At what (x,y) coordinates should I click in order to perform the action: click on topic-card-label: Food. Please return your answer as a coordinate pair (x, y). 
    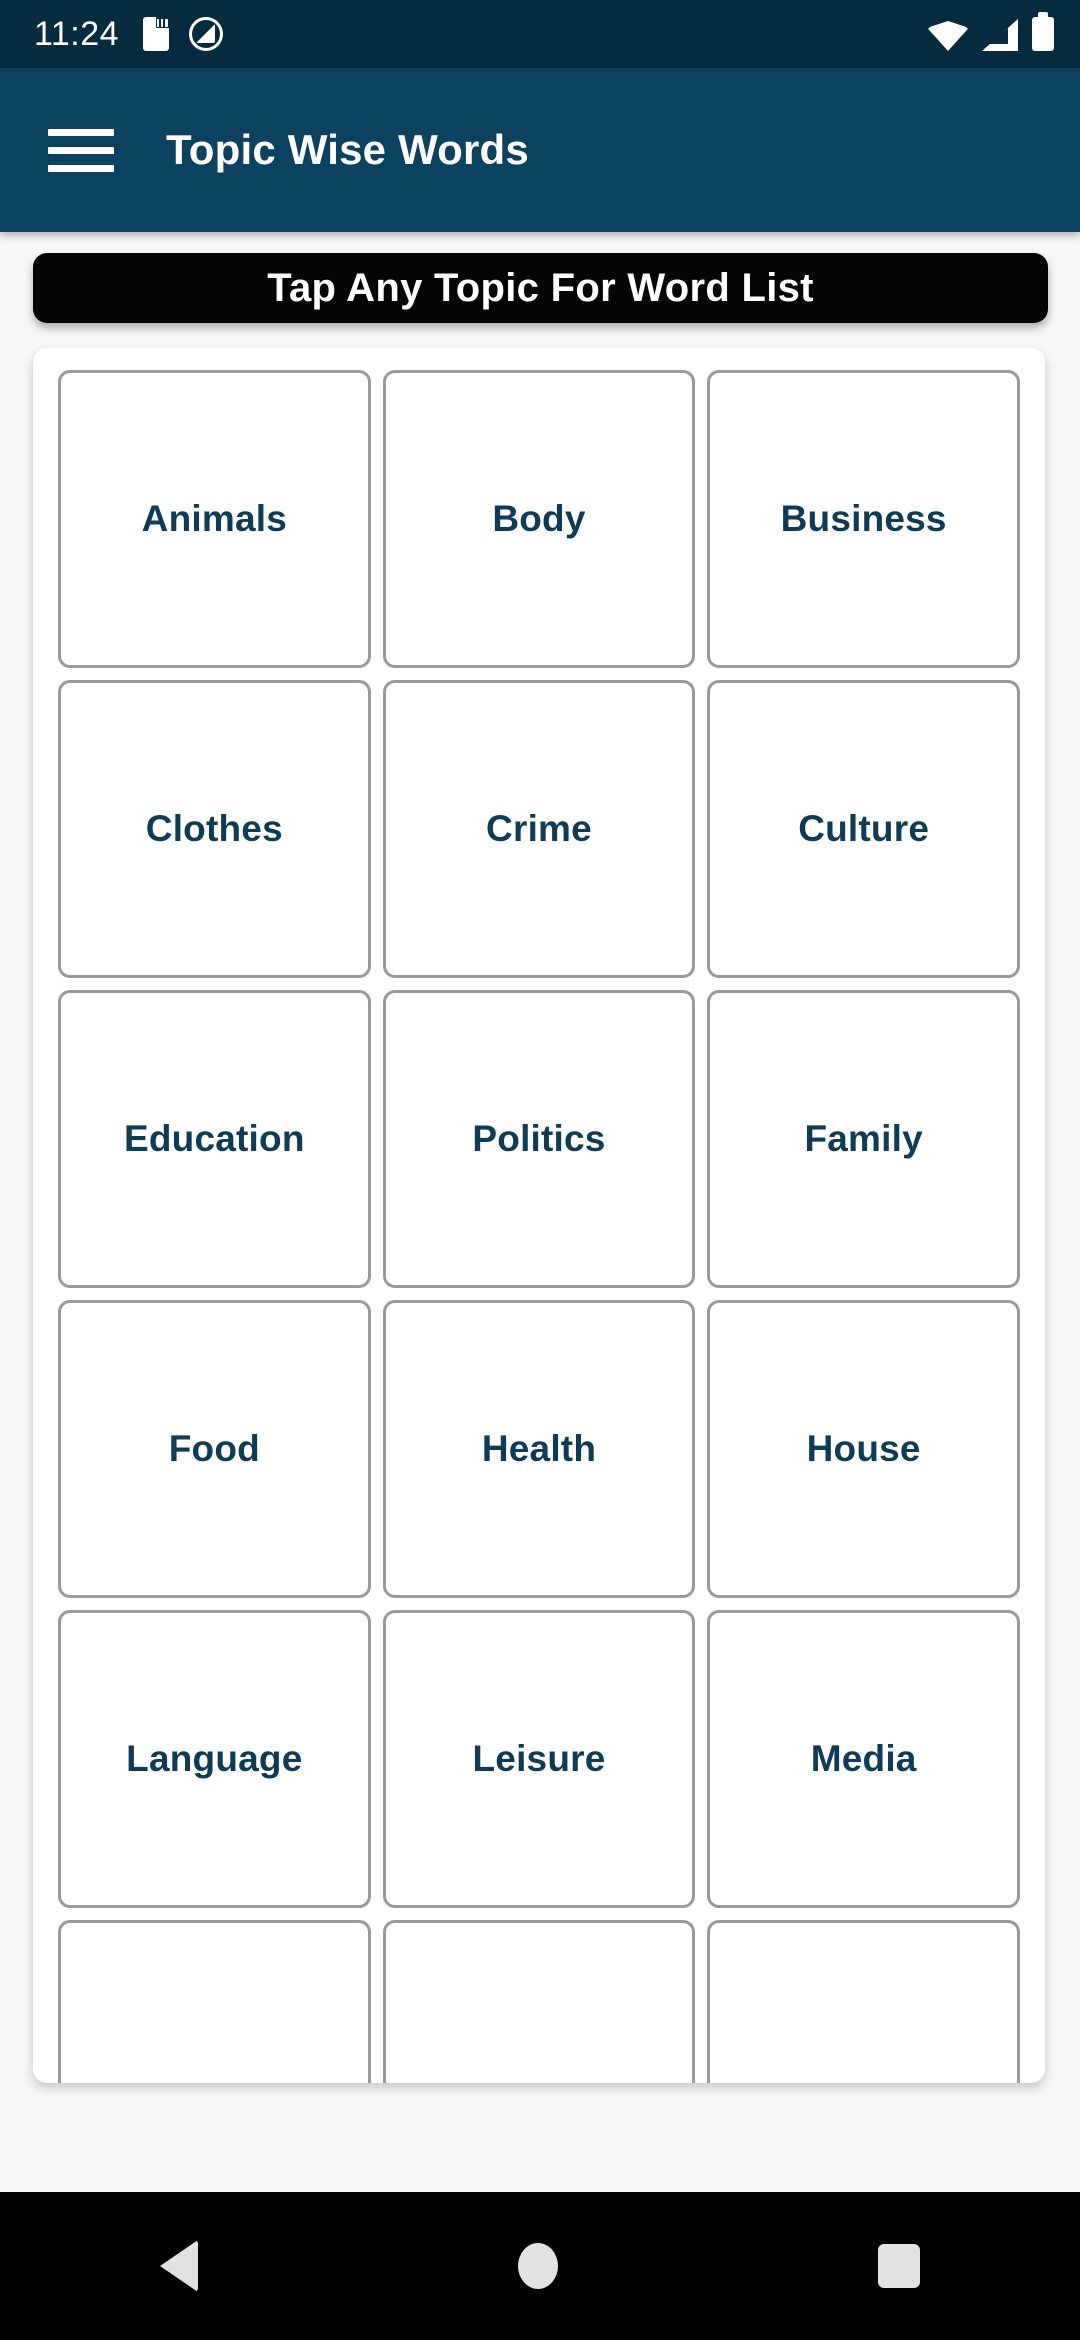
    Looking at the image, I should click on (214, 1448).